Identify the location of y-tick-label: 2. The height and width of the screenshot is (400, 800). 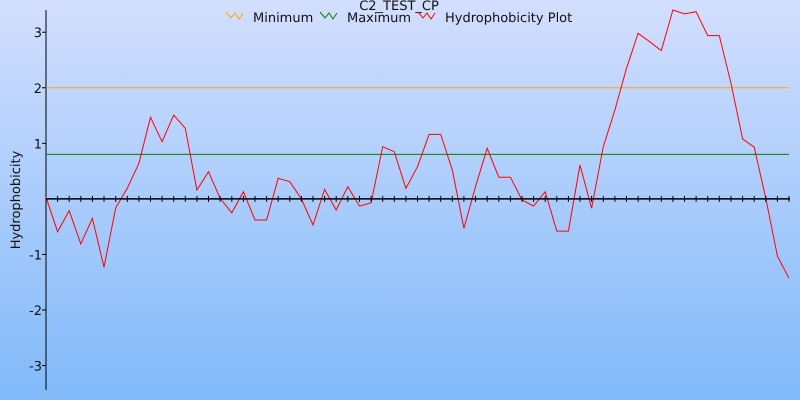
(38, 89).